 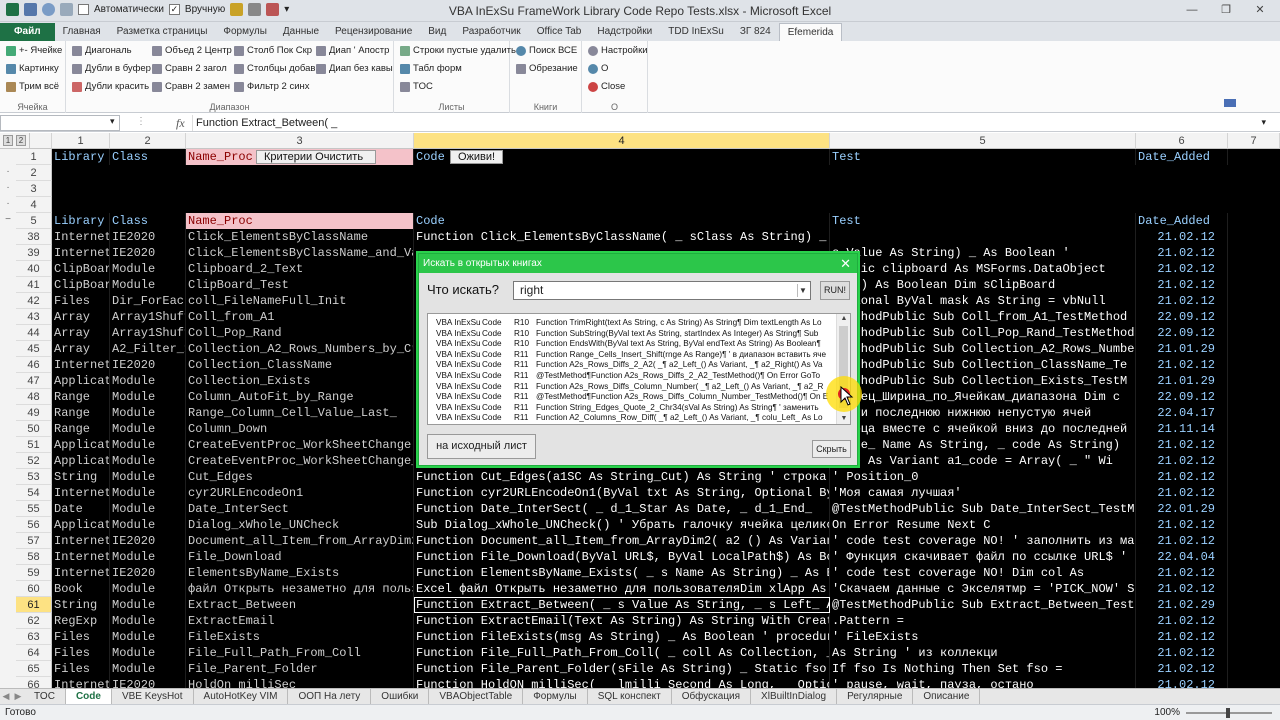 What do you see at coordinates (983, 637) in the screenshot?
I see `cell-test: ' FileExists` at bounding box center [983, 637].